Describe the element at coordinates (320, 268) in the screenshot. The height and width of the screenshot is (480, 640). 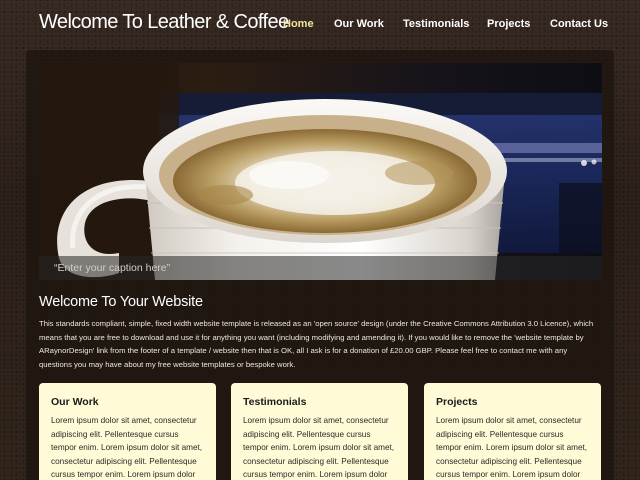
I see `banner-caption-bar: “Enter your caption here”` at that location.